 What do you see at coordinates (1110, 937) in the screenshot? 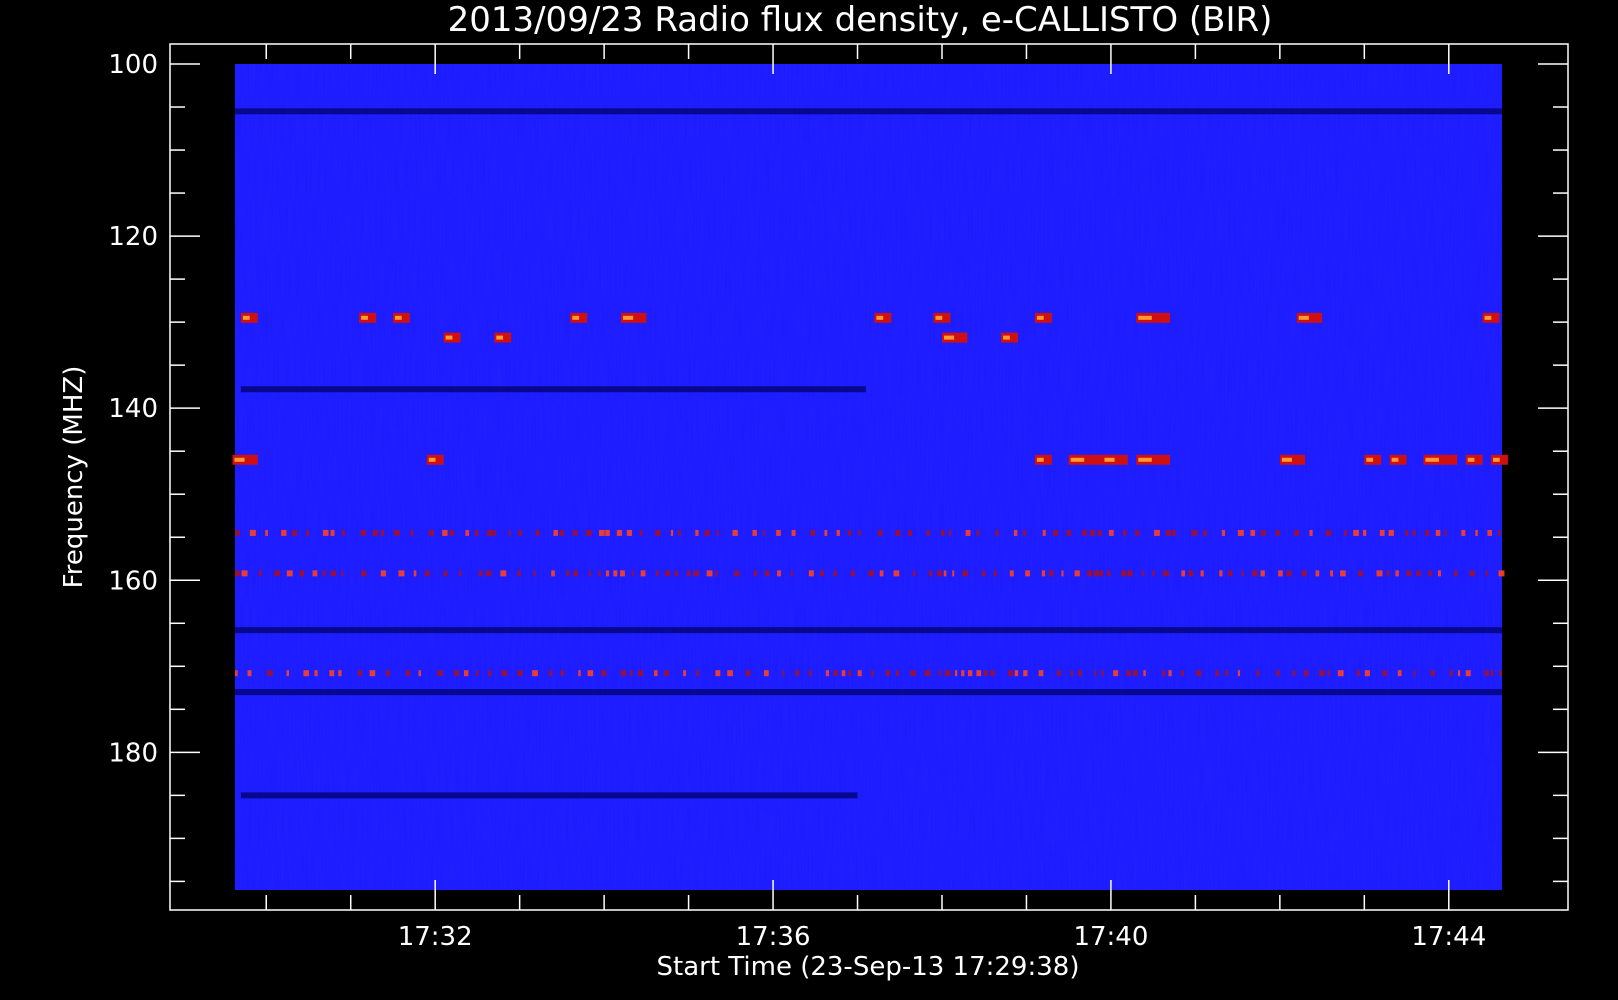
I see `x-tick-label: 17:40` at bounding box center [1110, 937].